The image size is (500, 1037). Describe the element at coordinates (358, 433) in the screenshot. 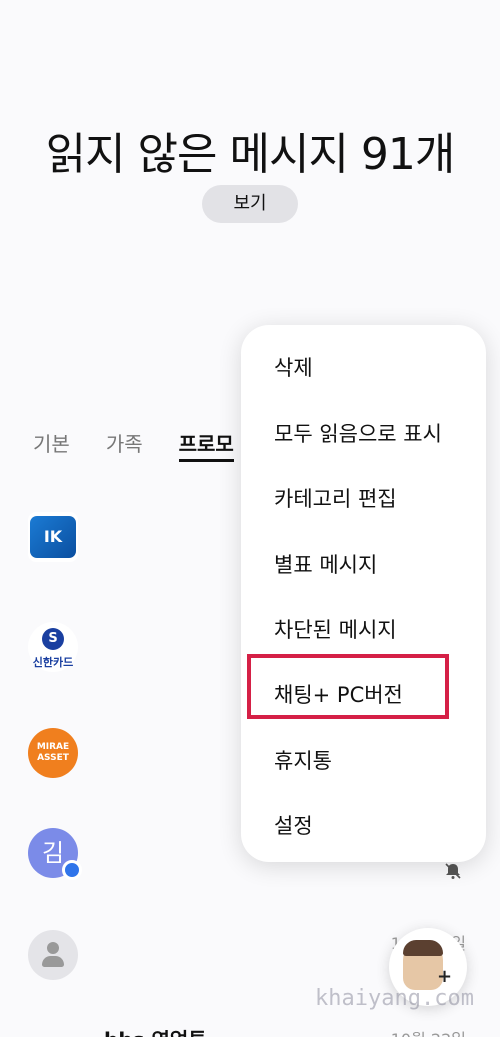

I see `menu-item-mark-all-read: 모두 읽음으로 표시` at that location.